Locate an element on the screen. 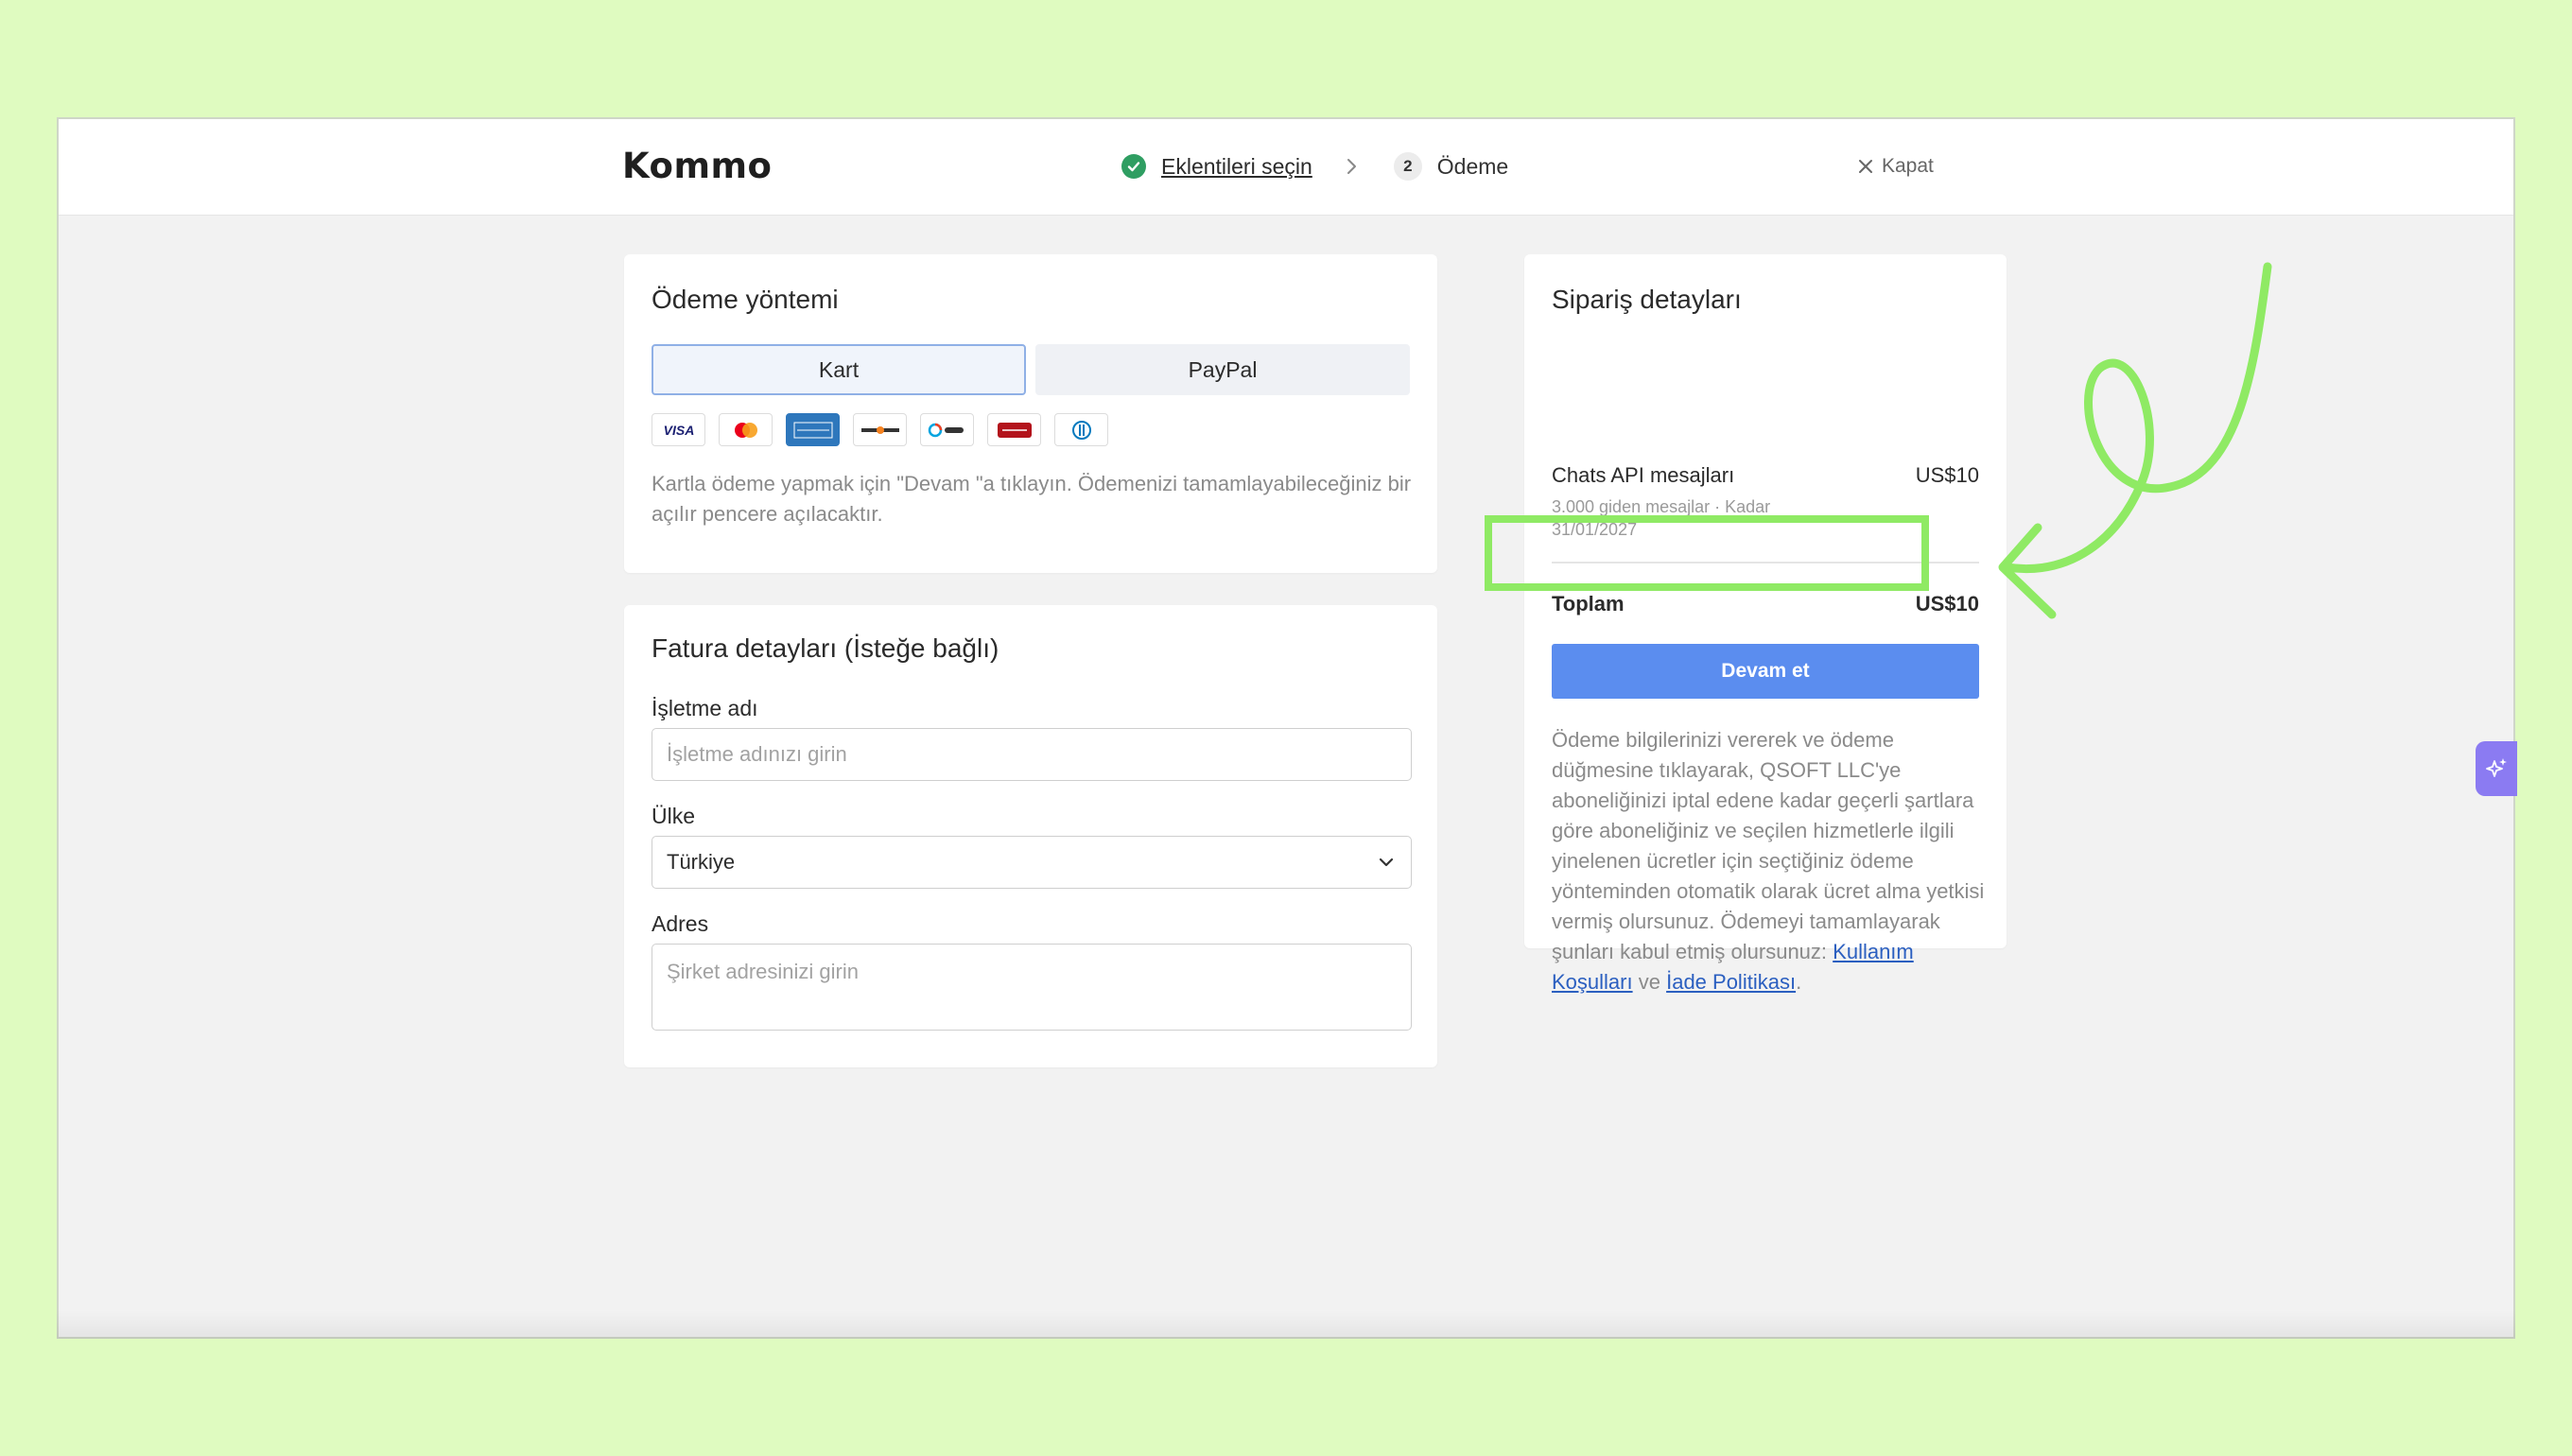 This screenshot has height=1456, width=2572. visa-logo: VISA is located at coordinates (678, 429).